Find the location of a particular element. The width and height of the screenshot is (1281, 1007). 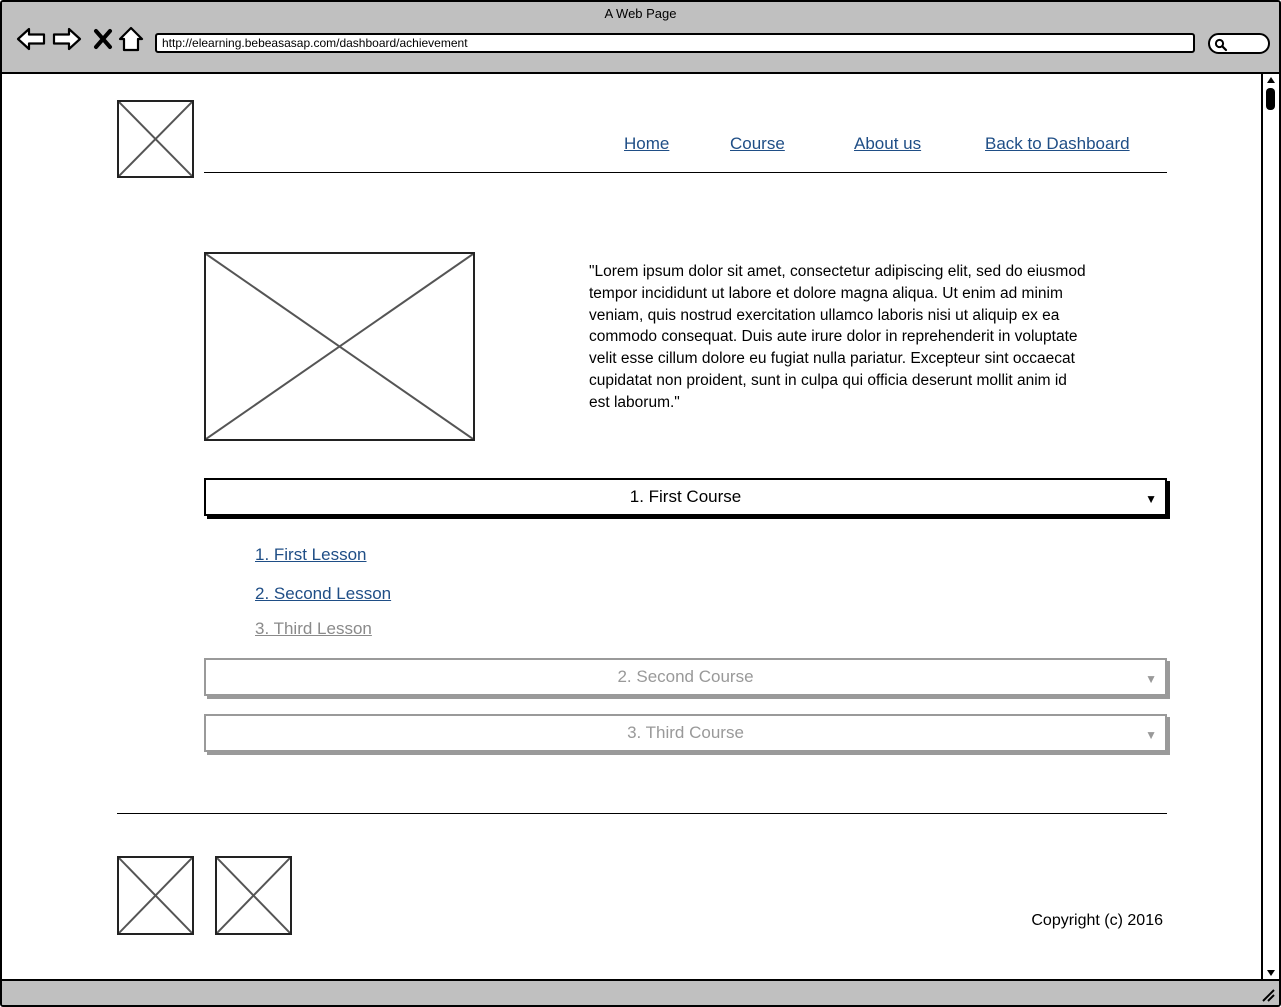

course-label: 3. Third Course is located at coordinates (685, 732).